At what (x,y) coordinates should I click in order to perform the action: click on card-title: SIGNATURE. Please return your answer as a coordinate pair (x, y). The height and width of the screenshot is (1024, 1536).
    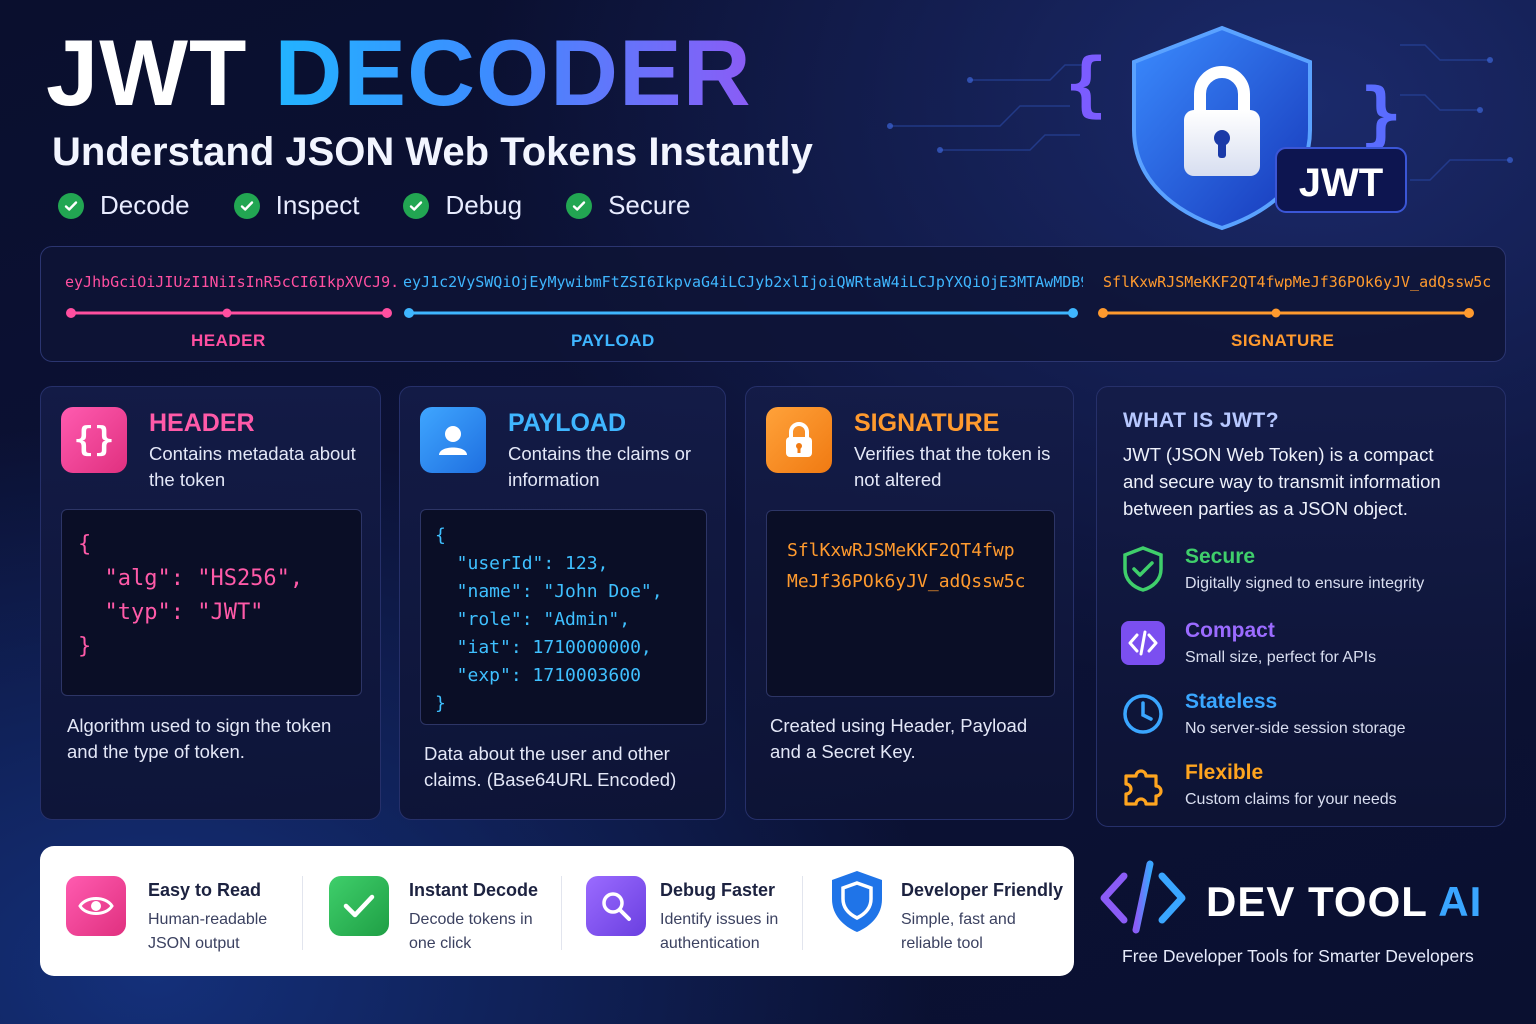
    Looking at the image, I should click on (927, 423).